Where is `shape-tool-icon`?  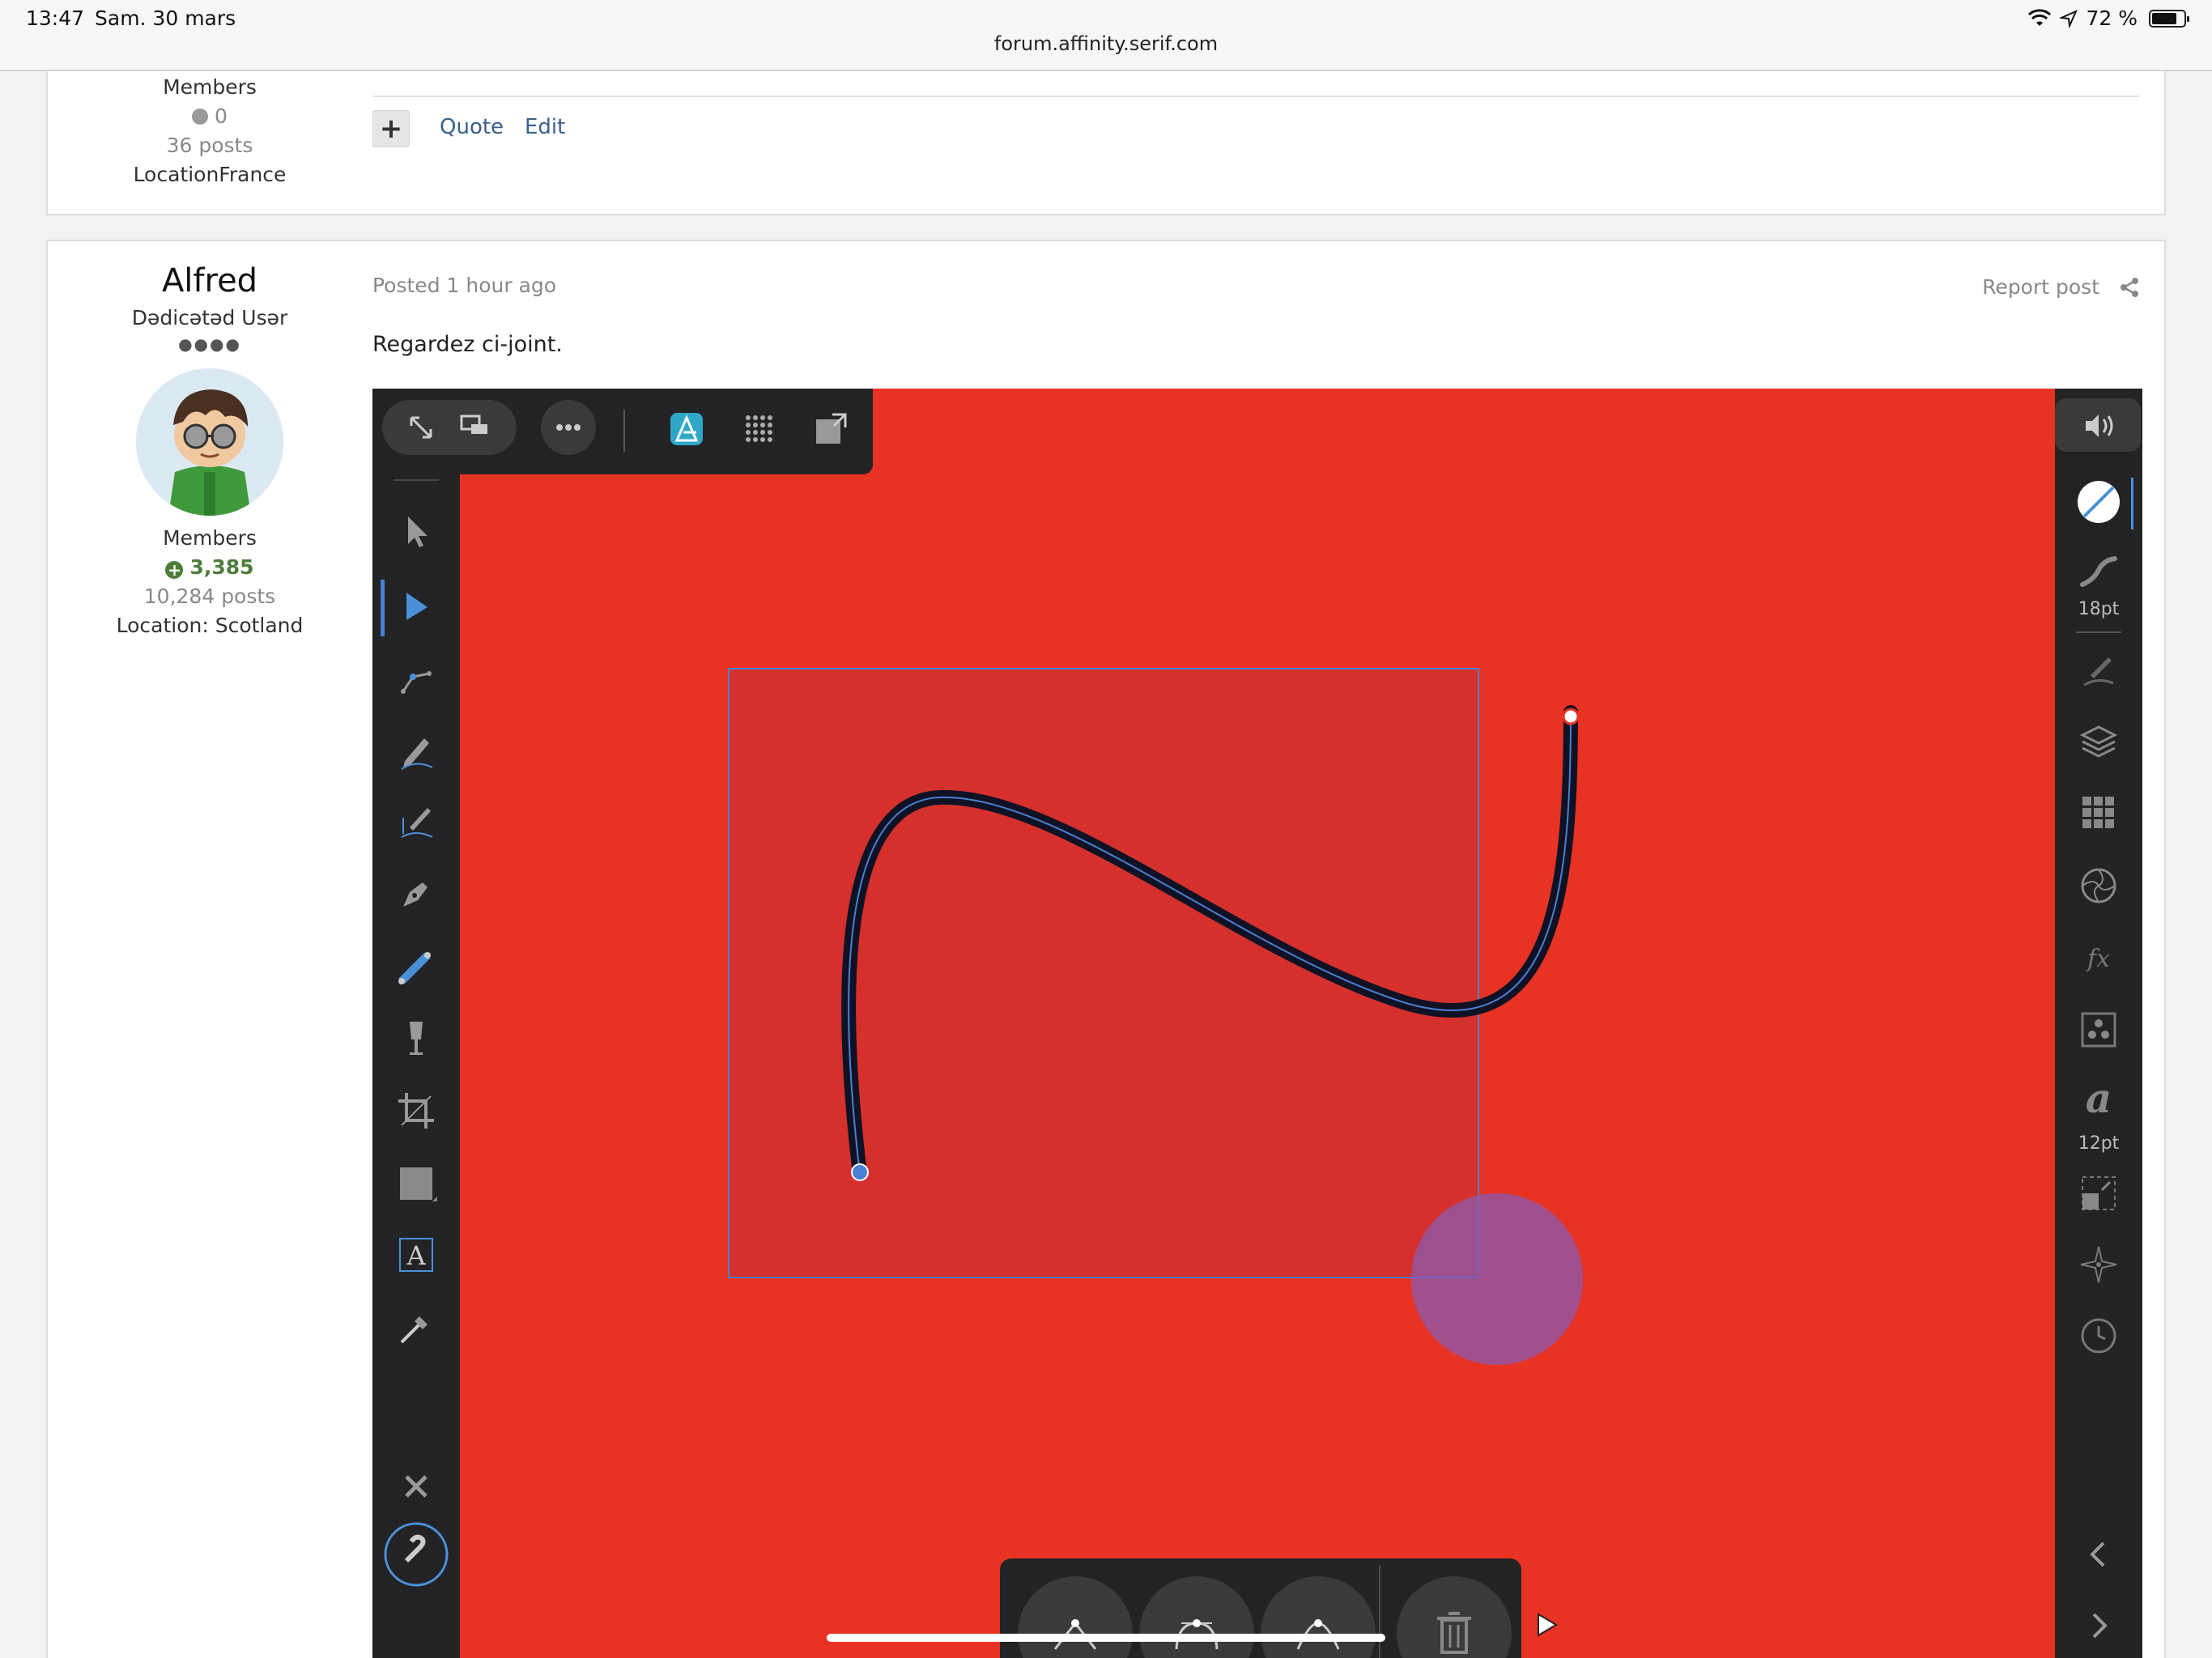 shape-tool-icon is located at coordinates (416, 1183).